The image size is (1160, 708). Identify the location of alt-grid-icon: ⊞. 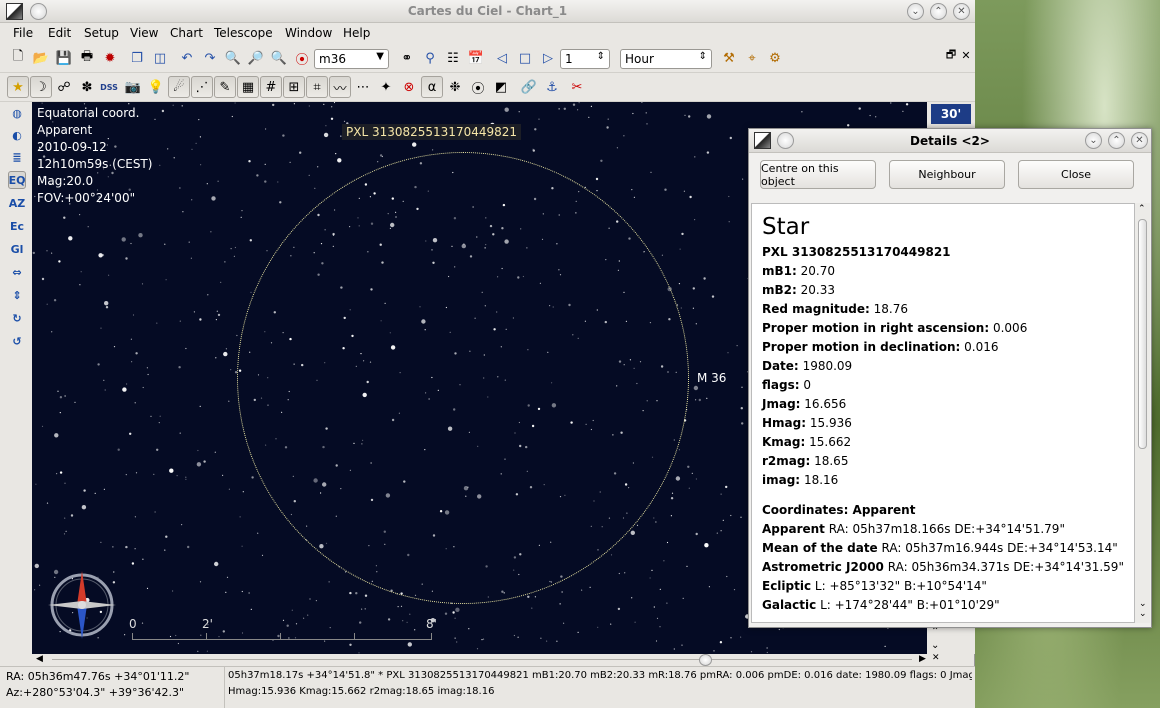
(294, 87).